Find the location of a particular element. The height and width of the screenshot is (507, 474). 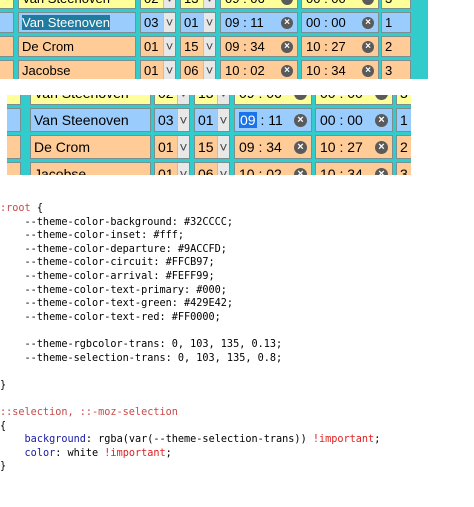

close-brace: } is located at coordinates (3, 385).